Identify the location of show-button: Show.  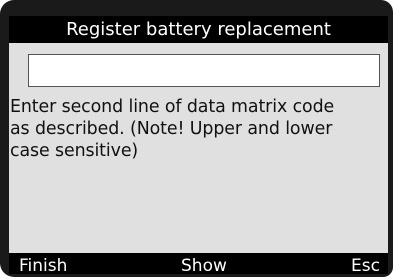
(204, 263).